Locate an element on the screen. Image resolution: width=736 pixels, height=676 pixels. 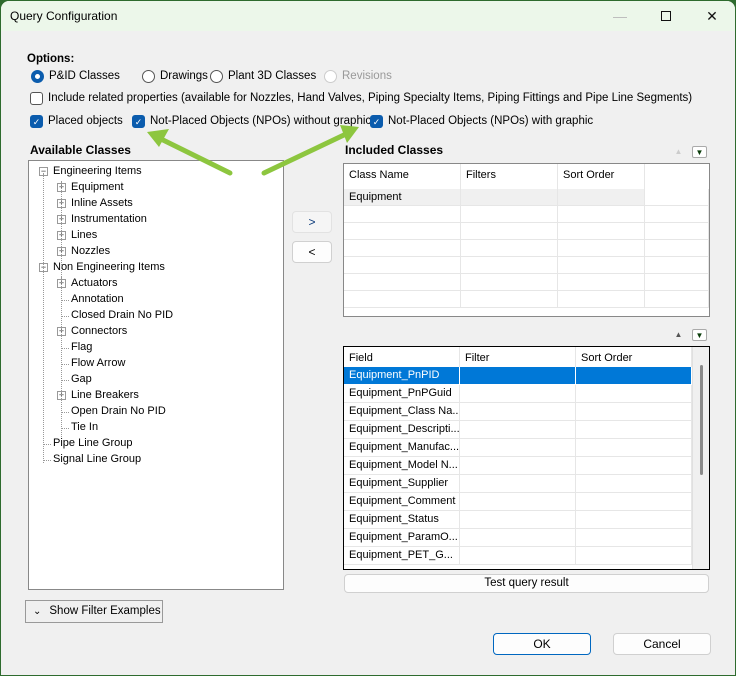
annotation-arrows is located at coordinates (253, 150).